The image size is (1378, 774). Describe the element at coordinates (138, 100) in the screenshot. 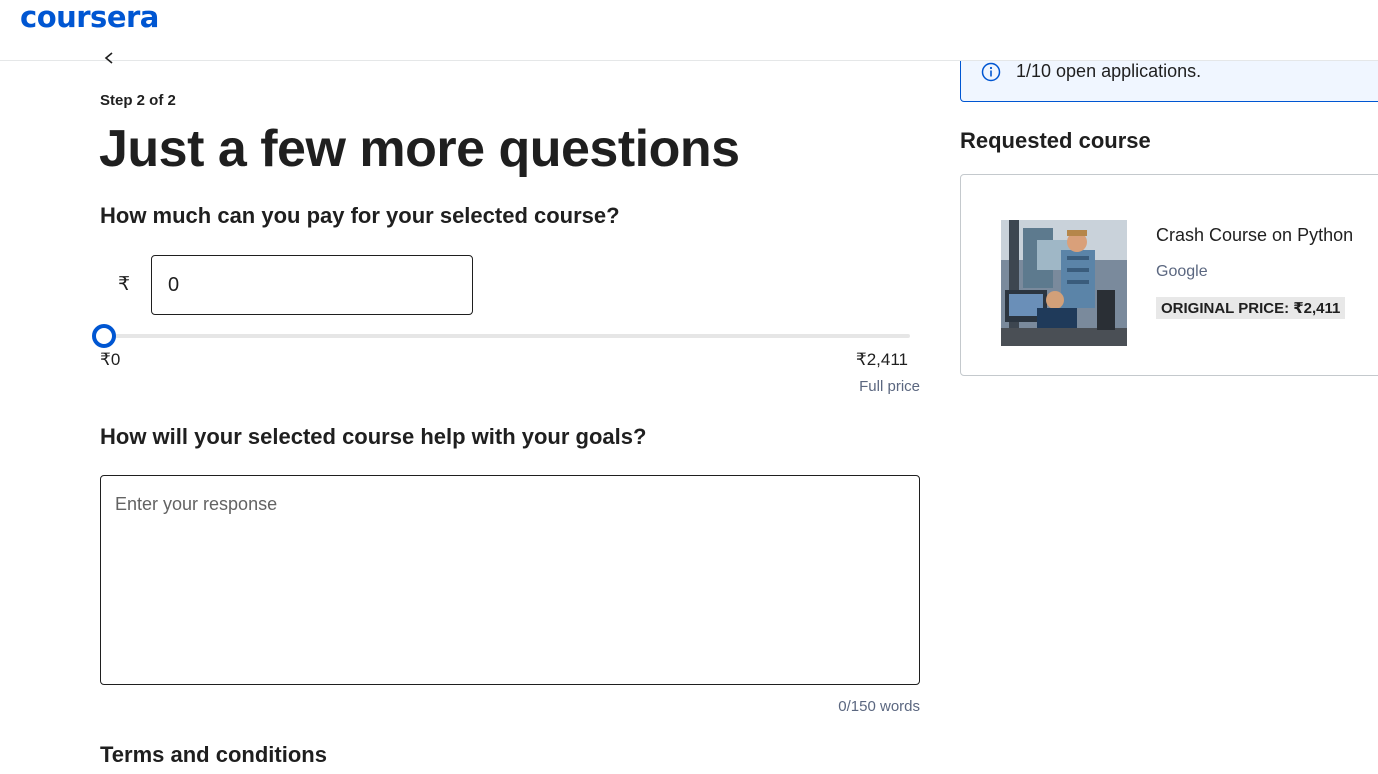

I see `step-label: Step 2 of 2` at that location.